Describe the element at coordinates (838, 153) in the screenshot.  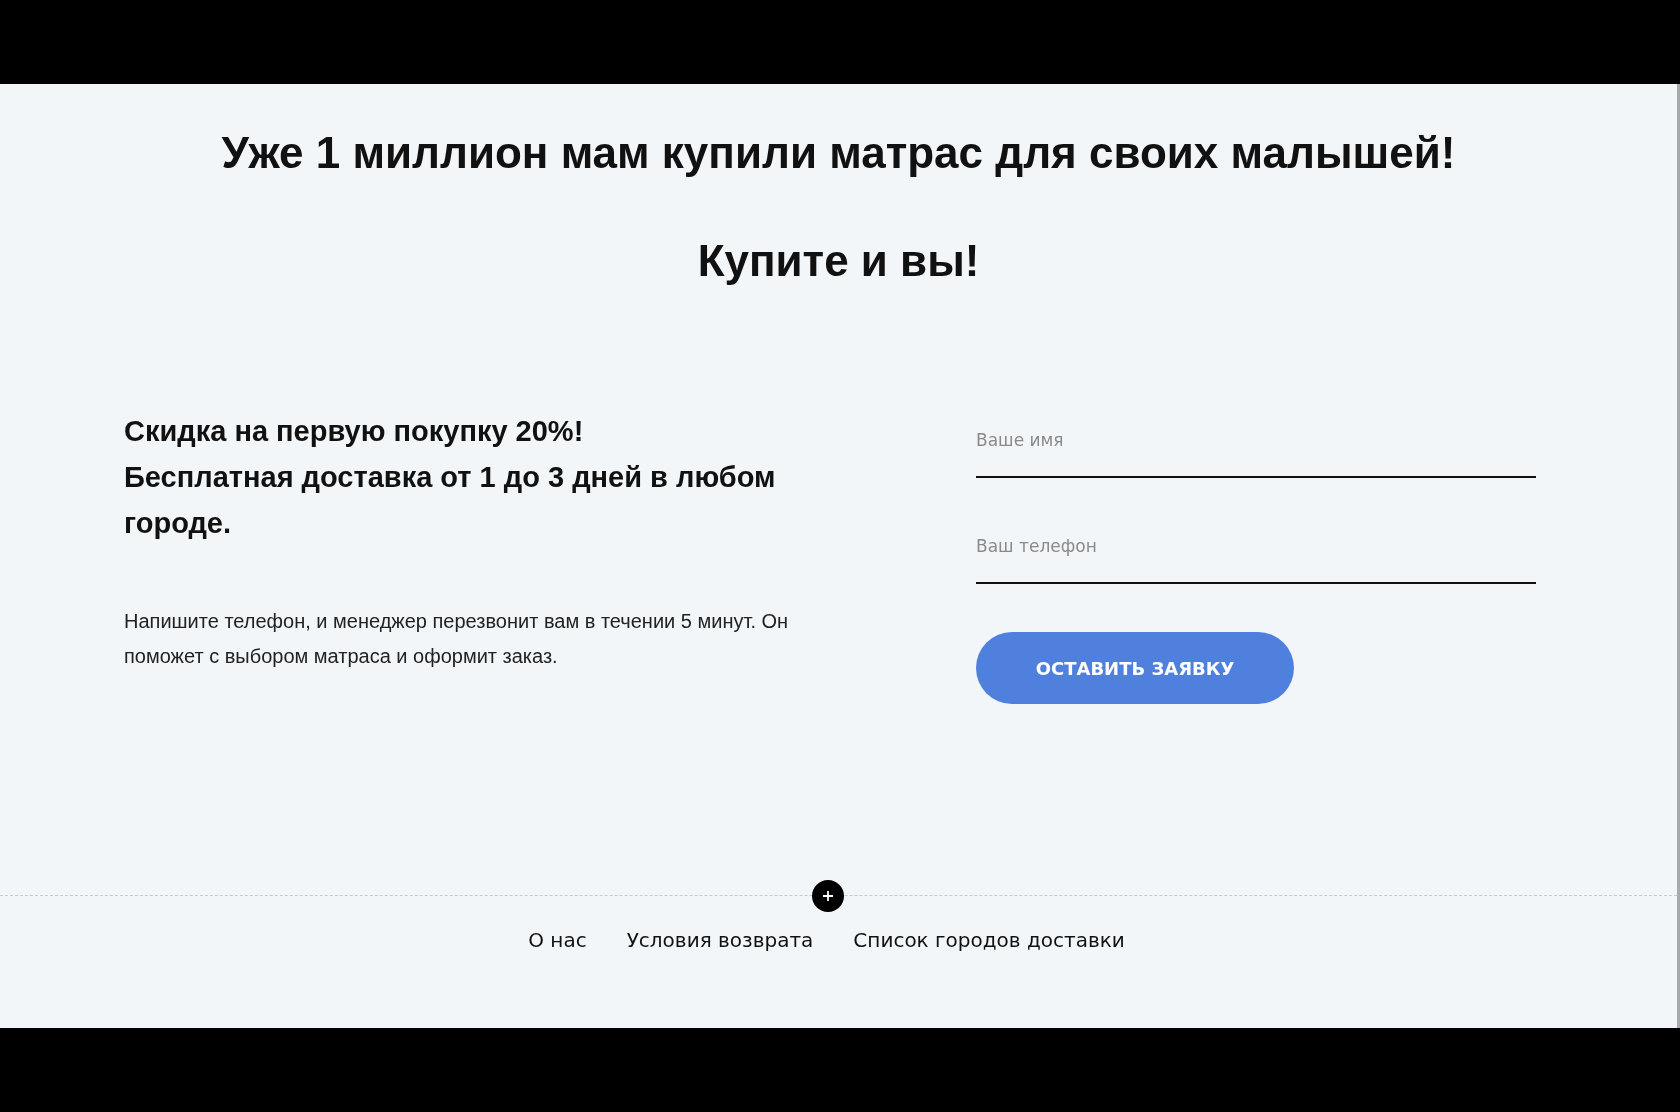
I see `headline: Уже 1 миллион мам купили матрас для своих малышей!` at that location.